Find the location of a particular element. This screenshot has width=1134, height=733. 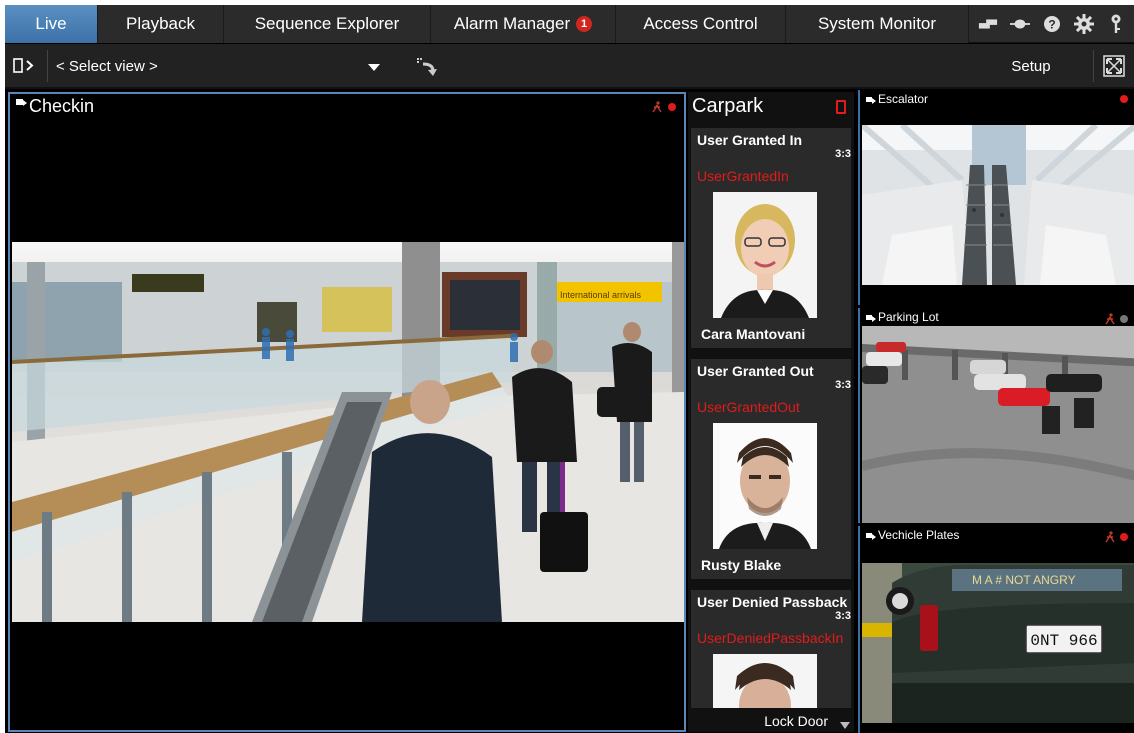

event-title: User Granted Out is located at coordinates (755, 371).